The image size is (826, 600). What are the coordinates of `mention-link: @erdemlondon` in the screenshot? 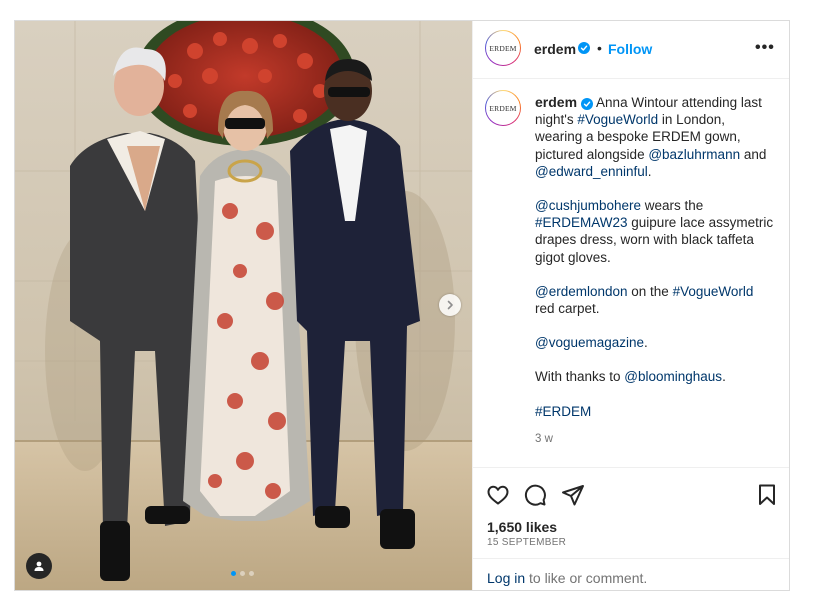 It's located at (581, 291).